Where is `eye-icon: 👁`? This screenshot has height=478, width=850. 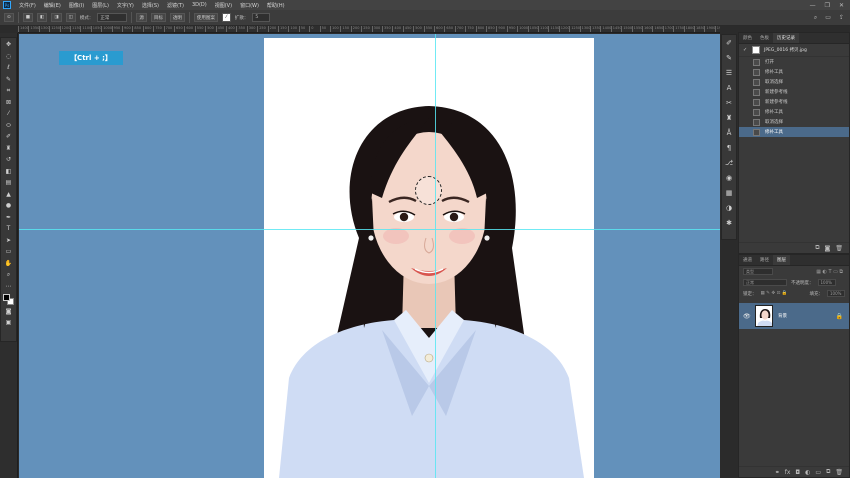 eye-icon: 👁 is located at coordinates (747, 316).